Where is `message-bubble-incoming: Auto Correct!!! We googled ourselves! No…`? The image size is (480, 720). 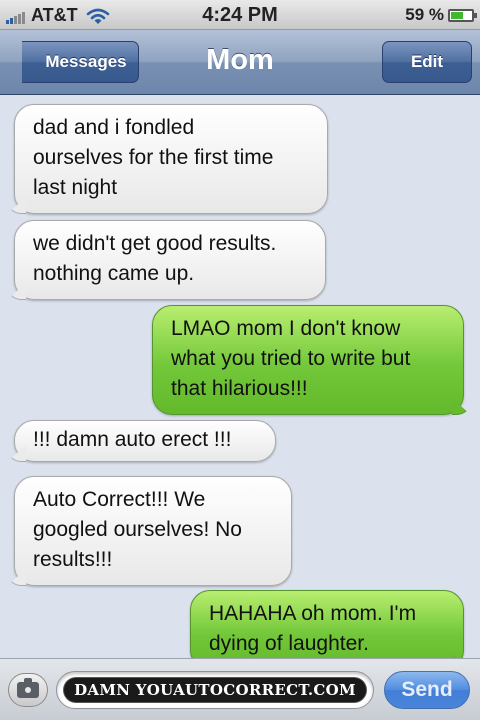
message-bubble-incoming: Auto Correct!!! We googled ourselves! No… is located at coordinates (153, 531).